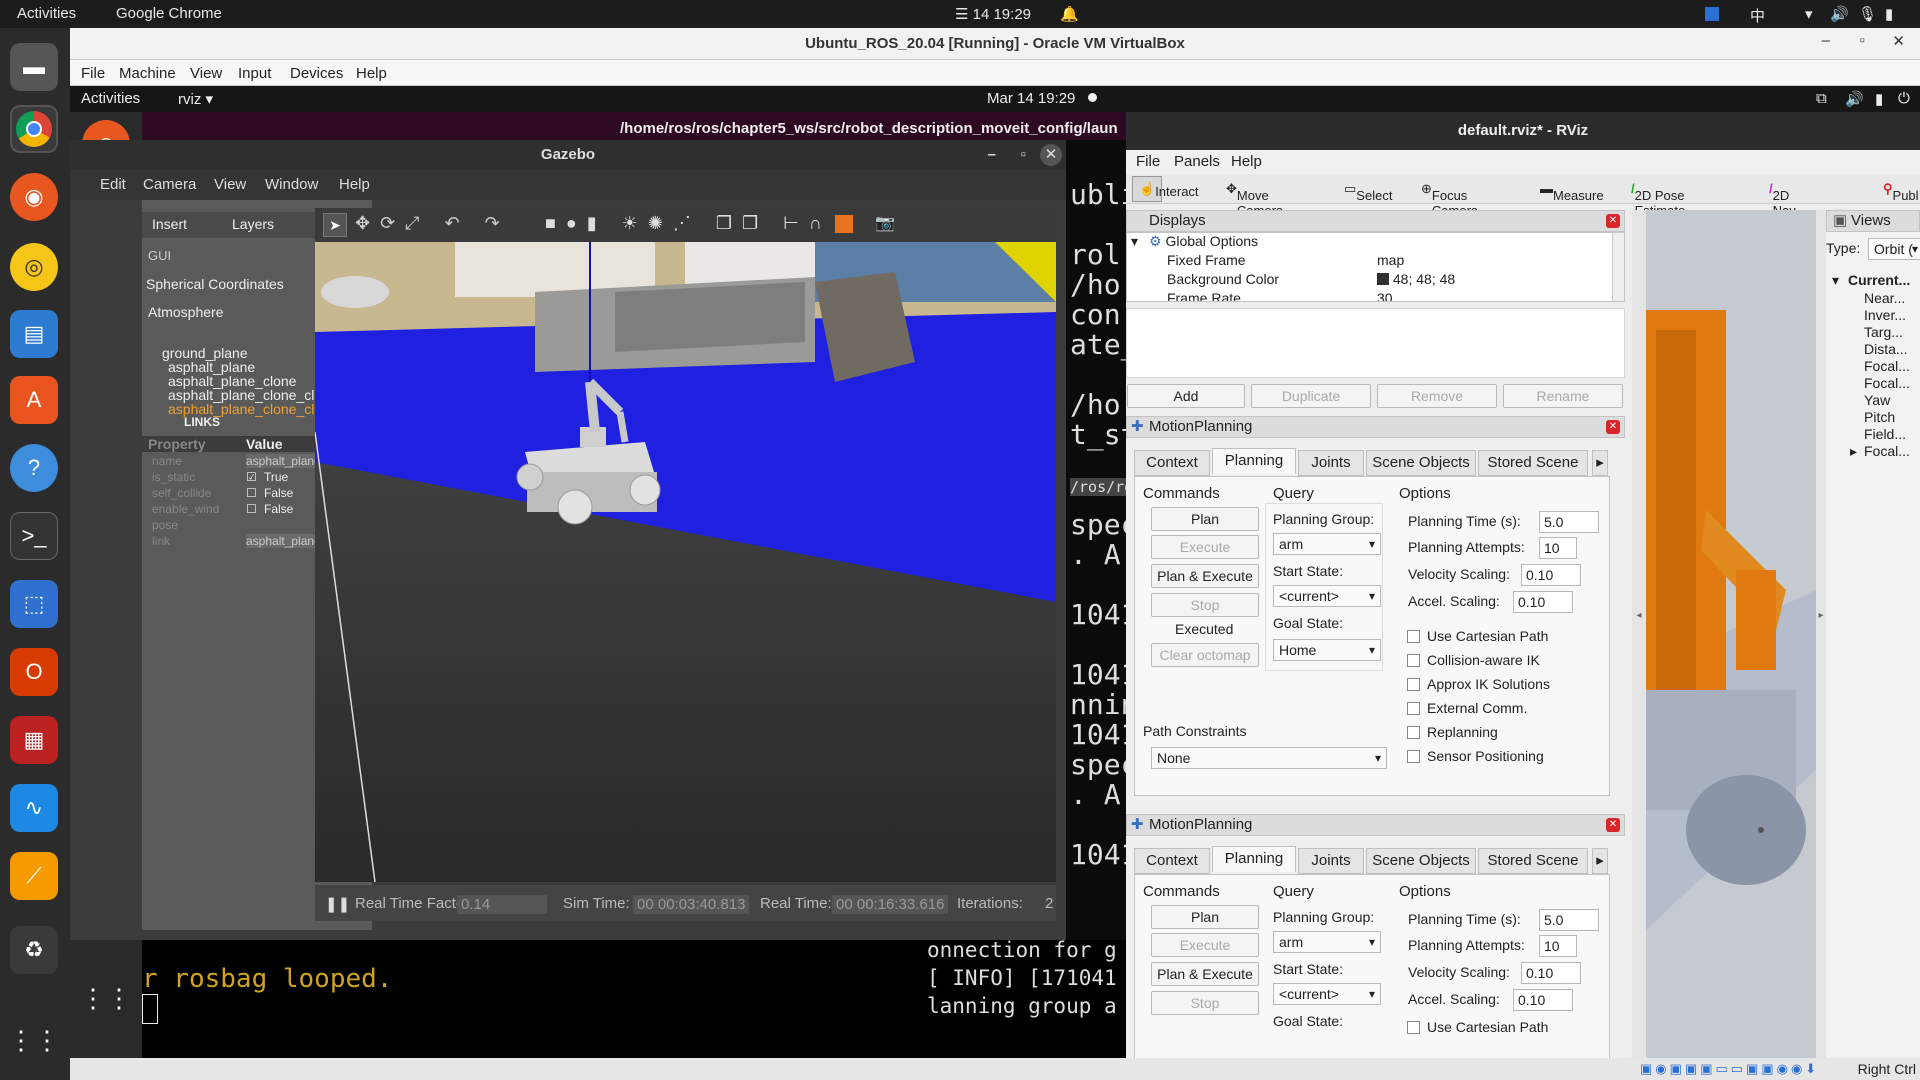 The width and height of the screenshot is (1920, 1080). Describe the element at coordinates (1197, 161) in the screenshot. I see `rviz-menu-panels: Panels` at that location.